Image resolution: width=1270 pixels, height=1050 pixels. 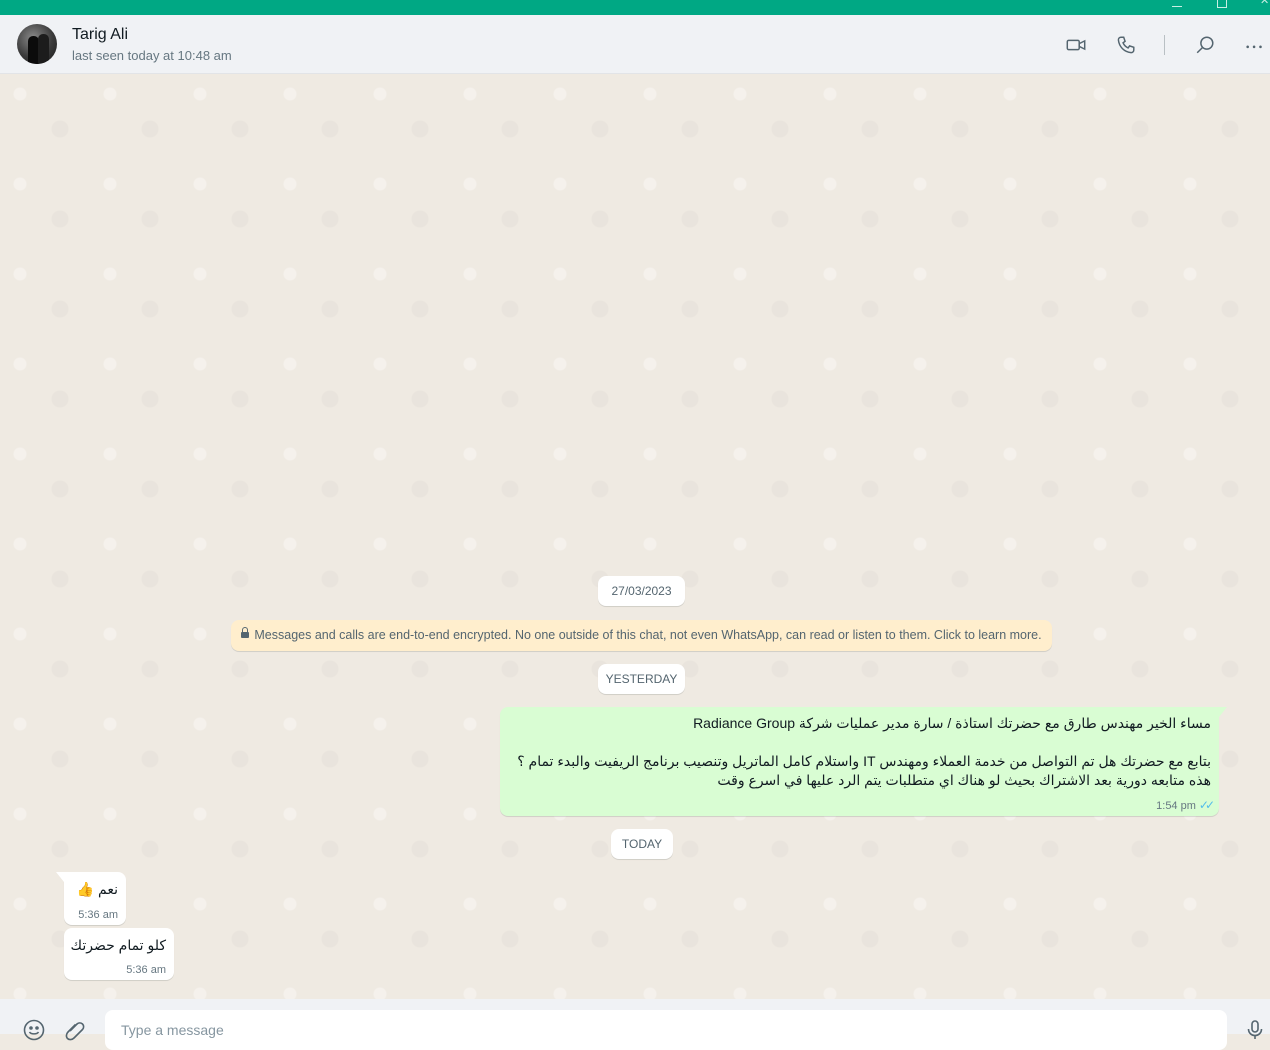 I want to click on video-call-icon, so click(x=1076, y=45).